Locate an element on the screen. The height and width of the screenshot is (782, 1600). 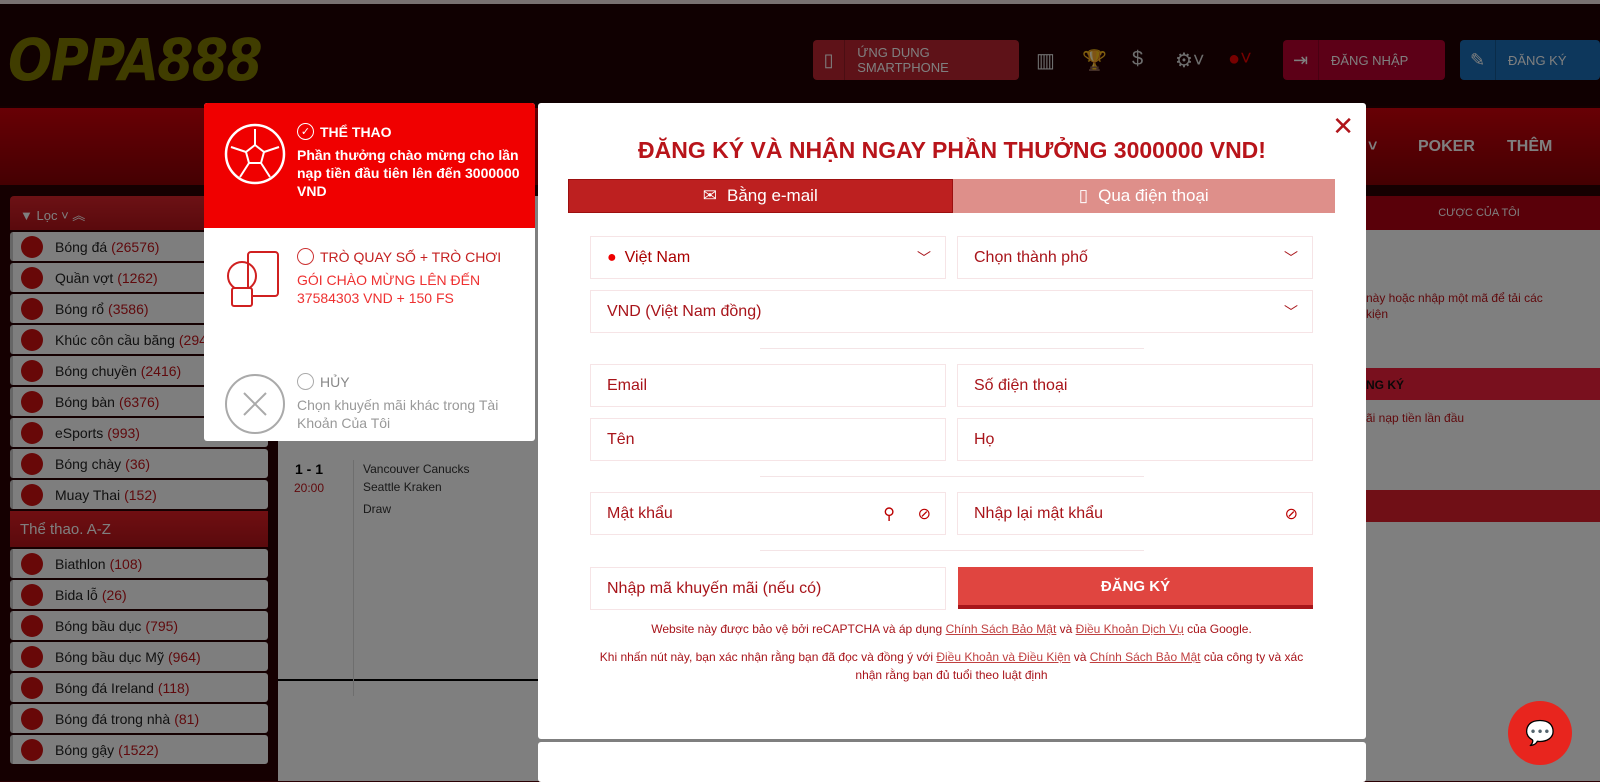
soccer-ball-icon is located at coordinates (255, 154).